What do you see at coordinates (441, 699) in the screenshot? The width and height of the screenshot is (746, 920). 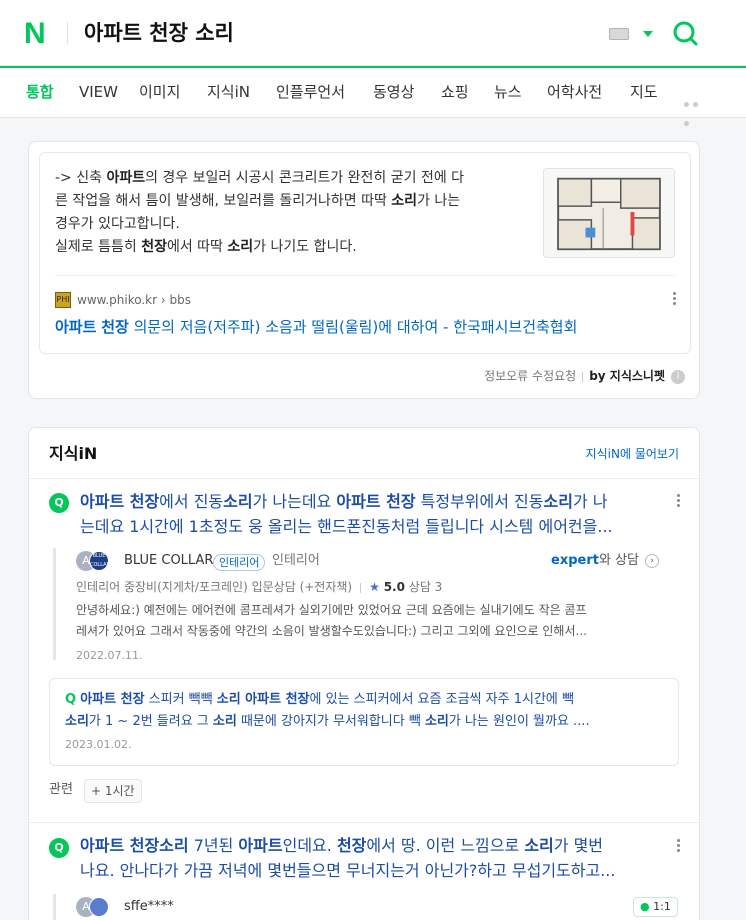 I see `title-text: 에 있는 스피커에서 요즘 조금씩 자주 1시간에 빽` at bounding box center [441, 699].